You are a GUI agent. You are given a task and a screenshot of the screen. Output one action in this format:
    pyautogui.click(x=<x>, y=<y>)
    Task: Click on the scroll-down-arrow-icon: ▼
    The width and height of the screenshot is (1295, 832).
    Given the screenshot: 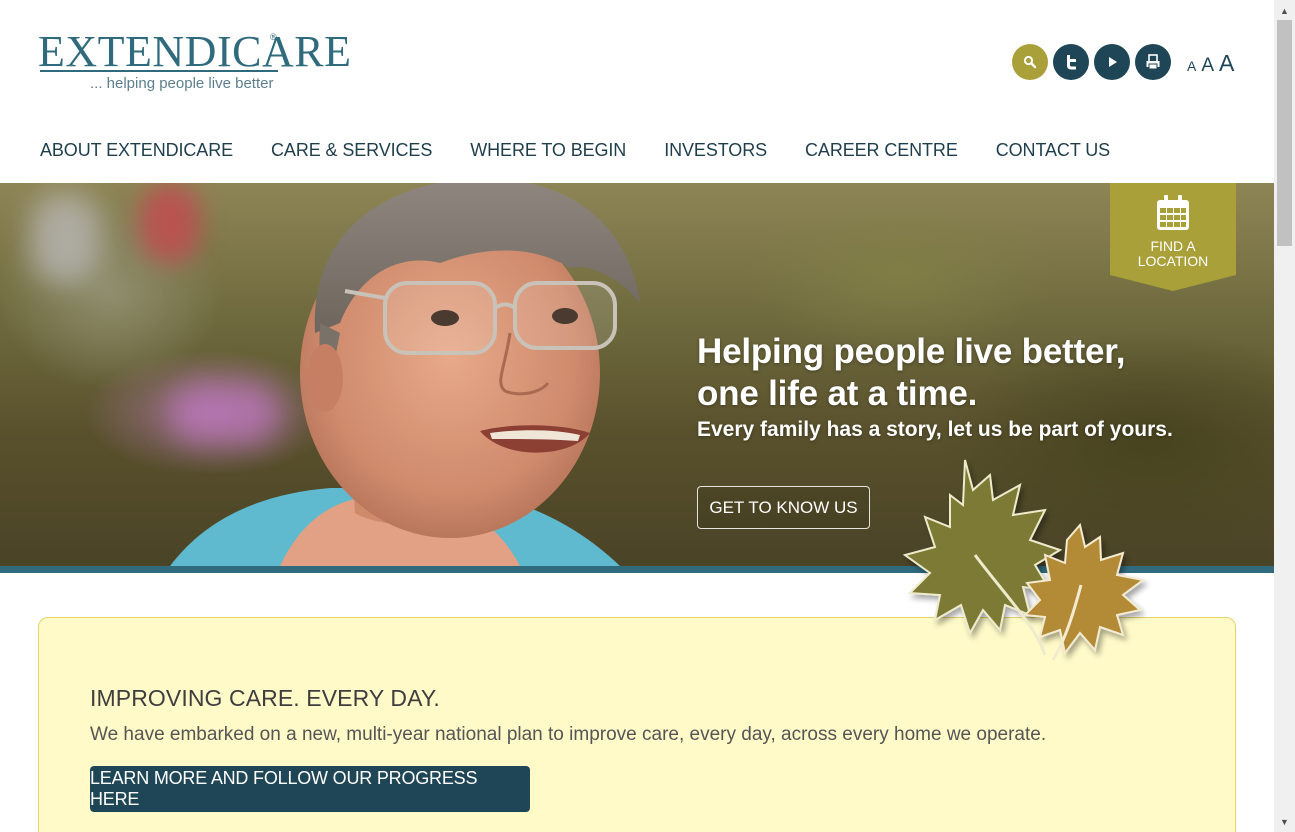 What is the action you would take?
    pyautogui.click(x=1284, y=821)
    